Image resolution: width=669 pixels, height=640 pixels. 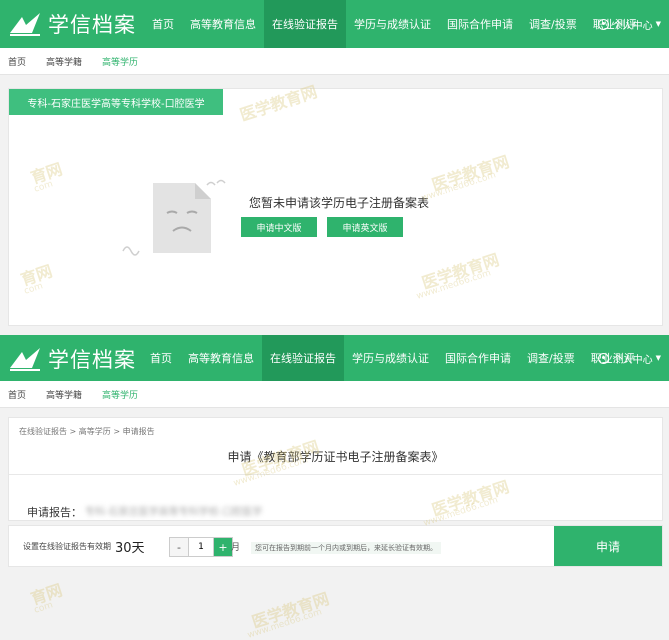 I want to click on apply-button: 申请, so click(x=608, y=546).